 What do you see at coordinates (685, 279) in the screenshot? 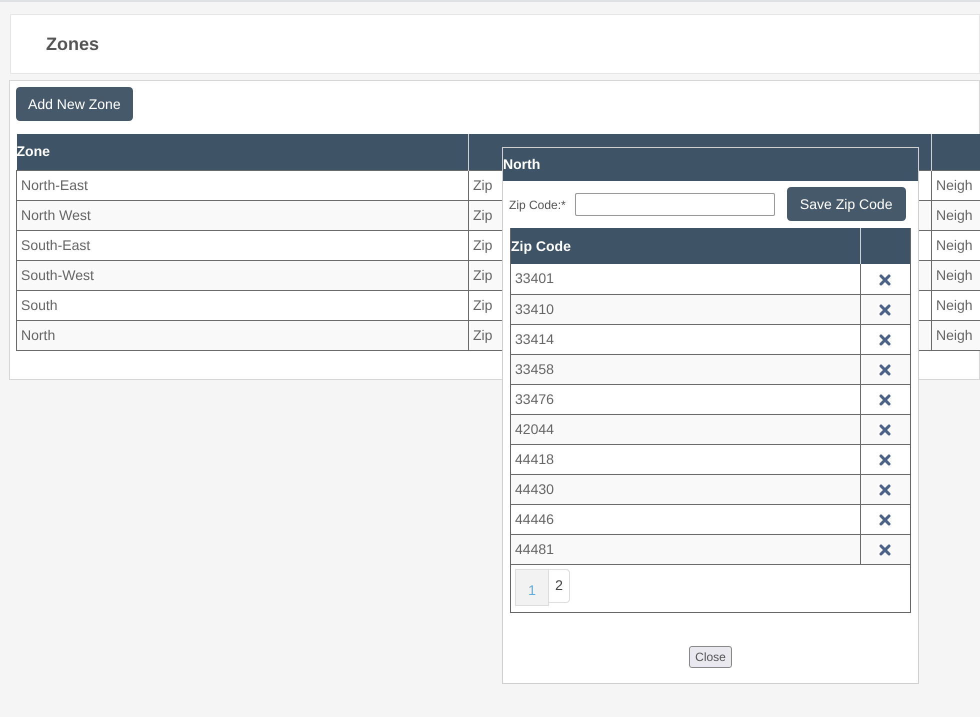
I see `table-cell: 33401` at bounding box center [685, 279].